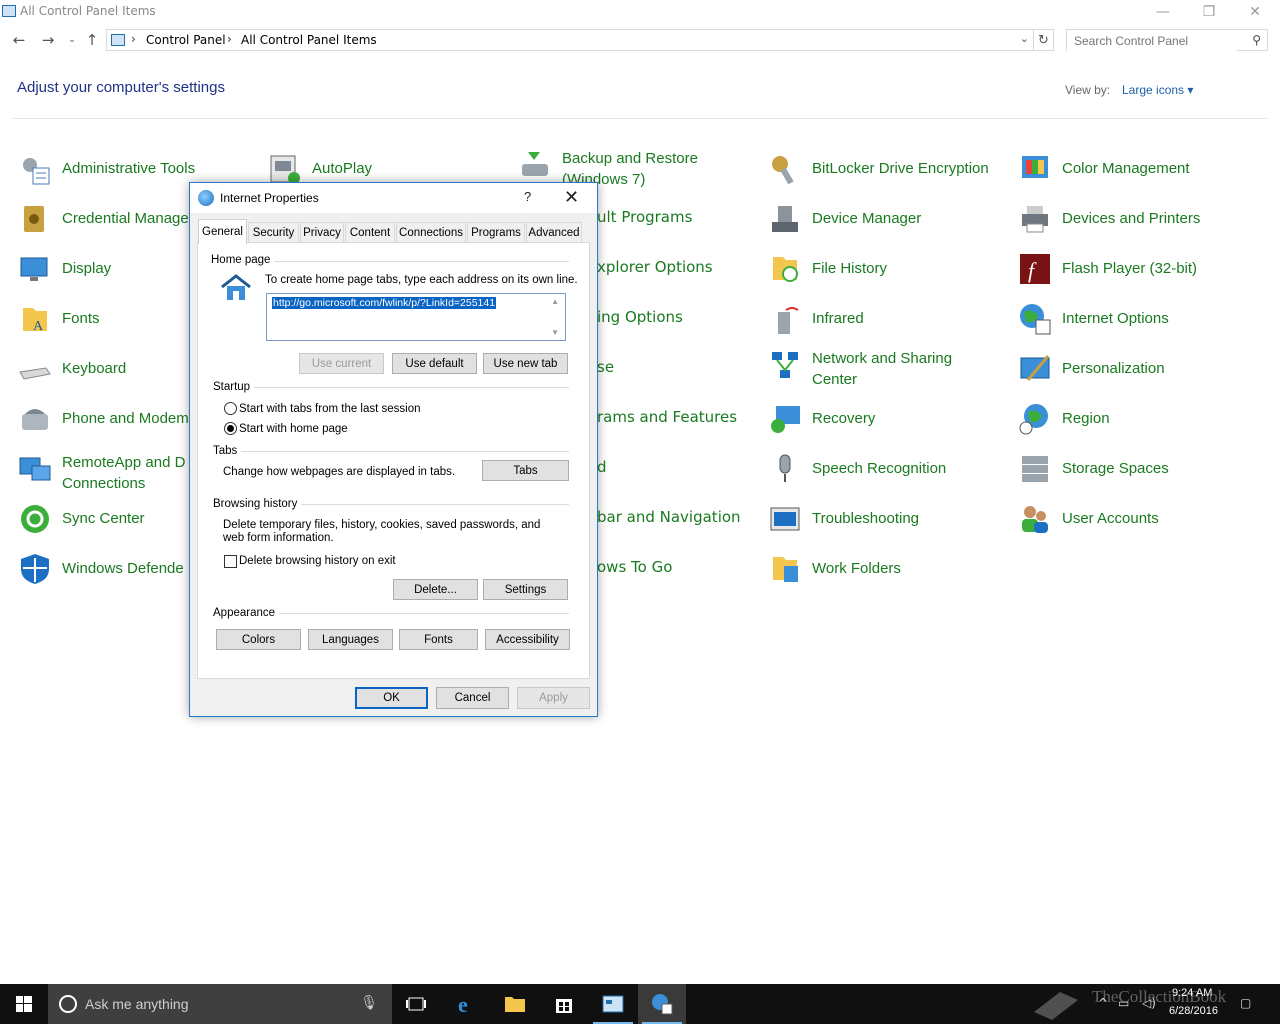 The height and width of the screenshot is (1024, 1280). I want to click on item-network-sharing: Network and Sharing Center, so click(893, 373).